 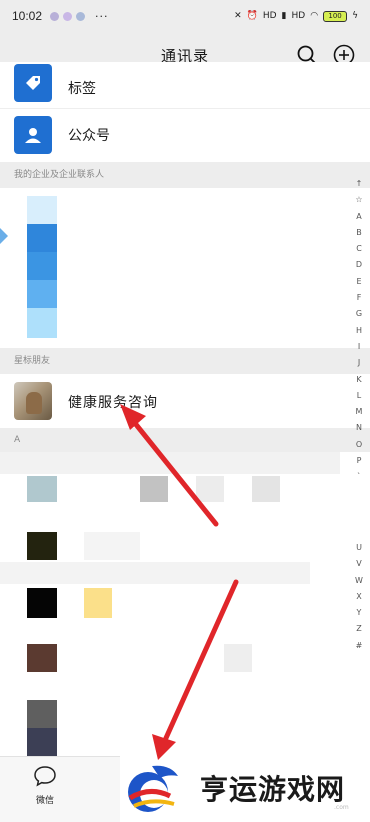 I want to click on annotation-arrows, so click(x=179, y=582).